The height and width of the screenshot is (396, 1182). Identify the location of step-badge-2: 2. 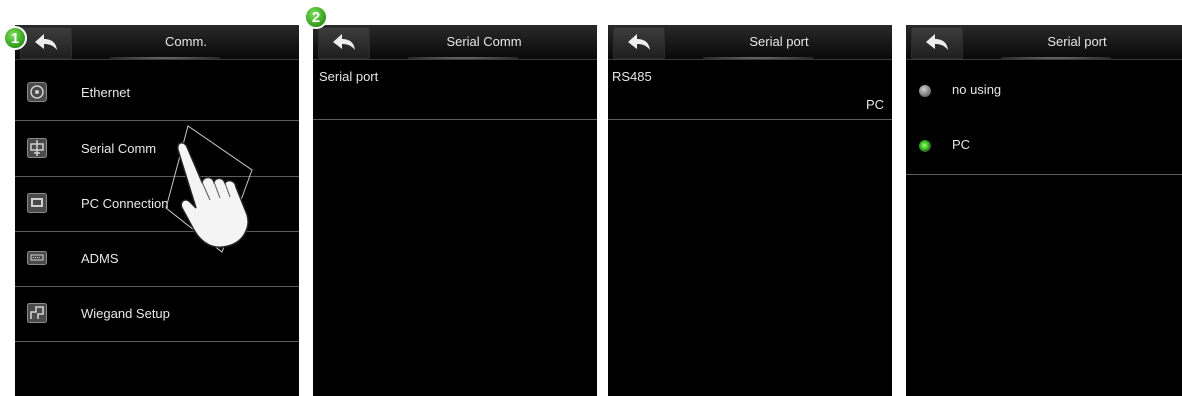
(316, 17).